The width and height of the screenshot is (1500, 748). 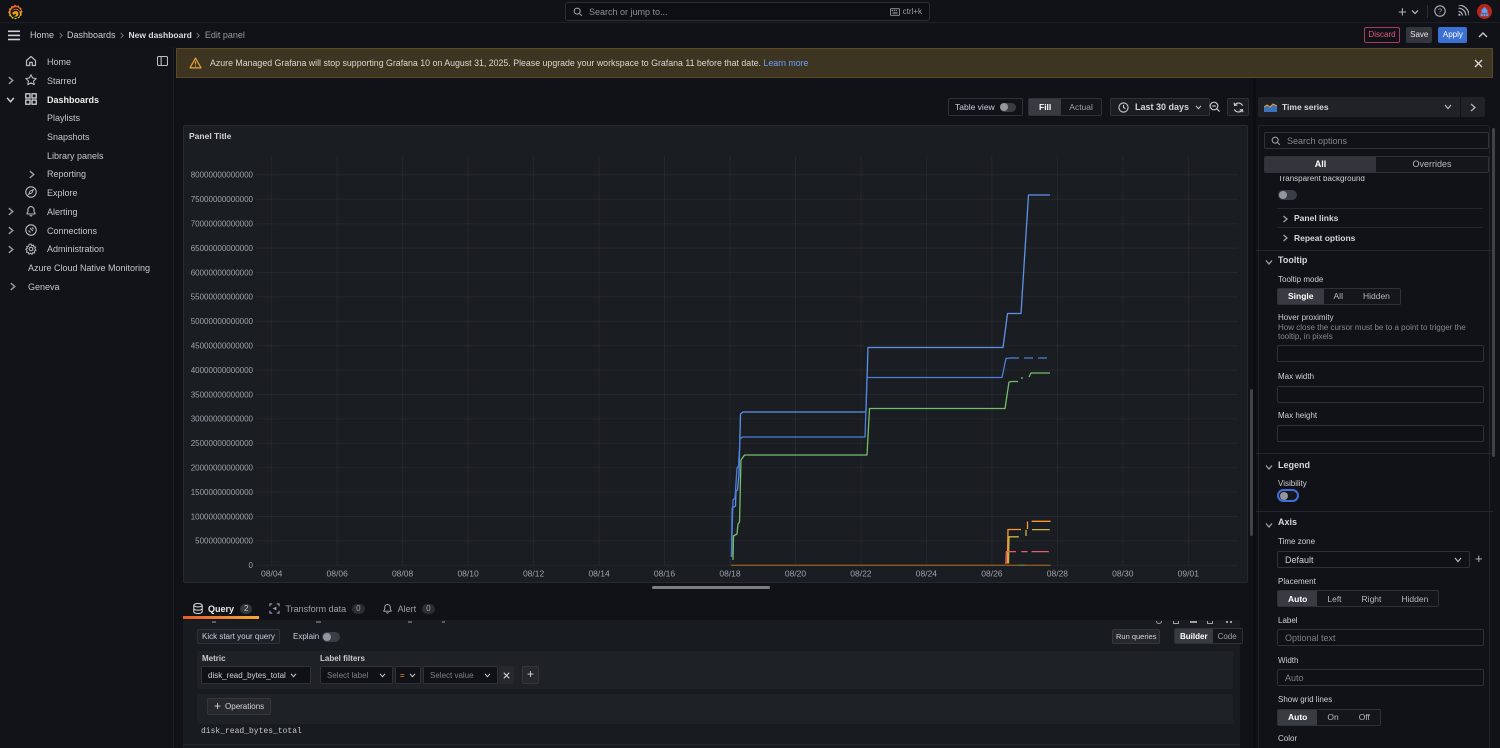 What do you see at coordinates (222, 175) in the screenshot?
I see `svg-text: 80000000000000` at bounding box center [222, 175].